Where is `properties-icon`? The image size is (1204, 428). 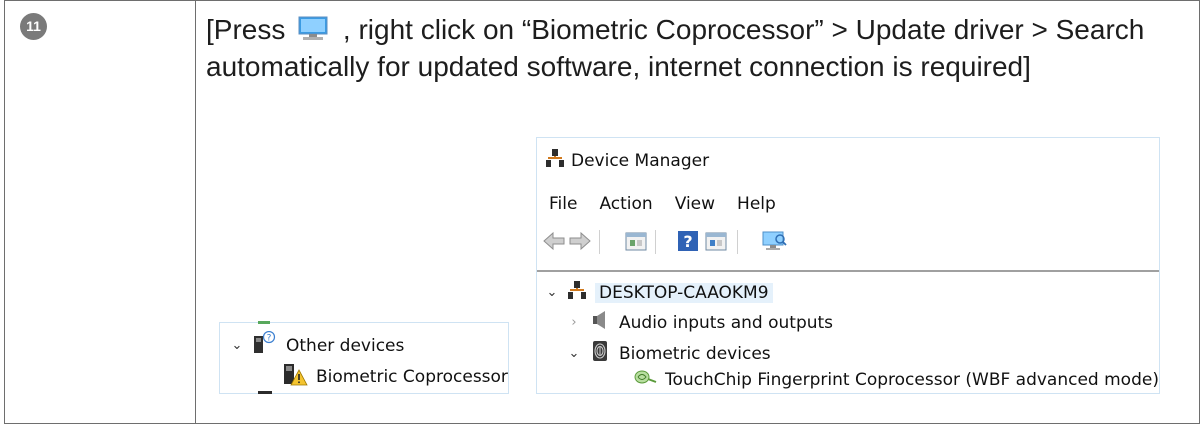
properties-icon is located at coordinates (636, 242).